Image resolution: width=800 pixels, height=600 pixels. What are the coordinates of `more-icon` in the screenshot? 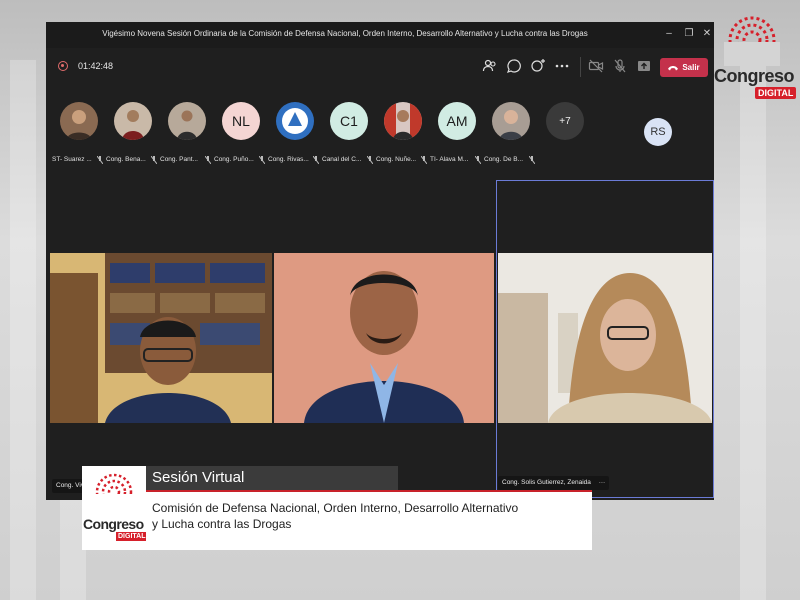 It's located at (563, 67).